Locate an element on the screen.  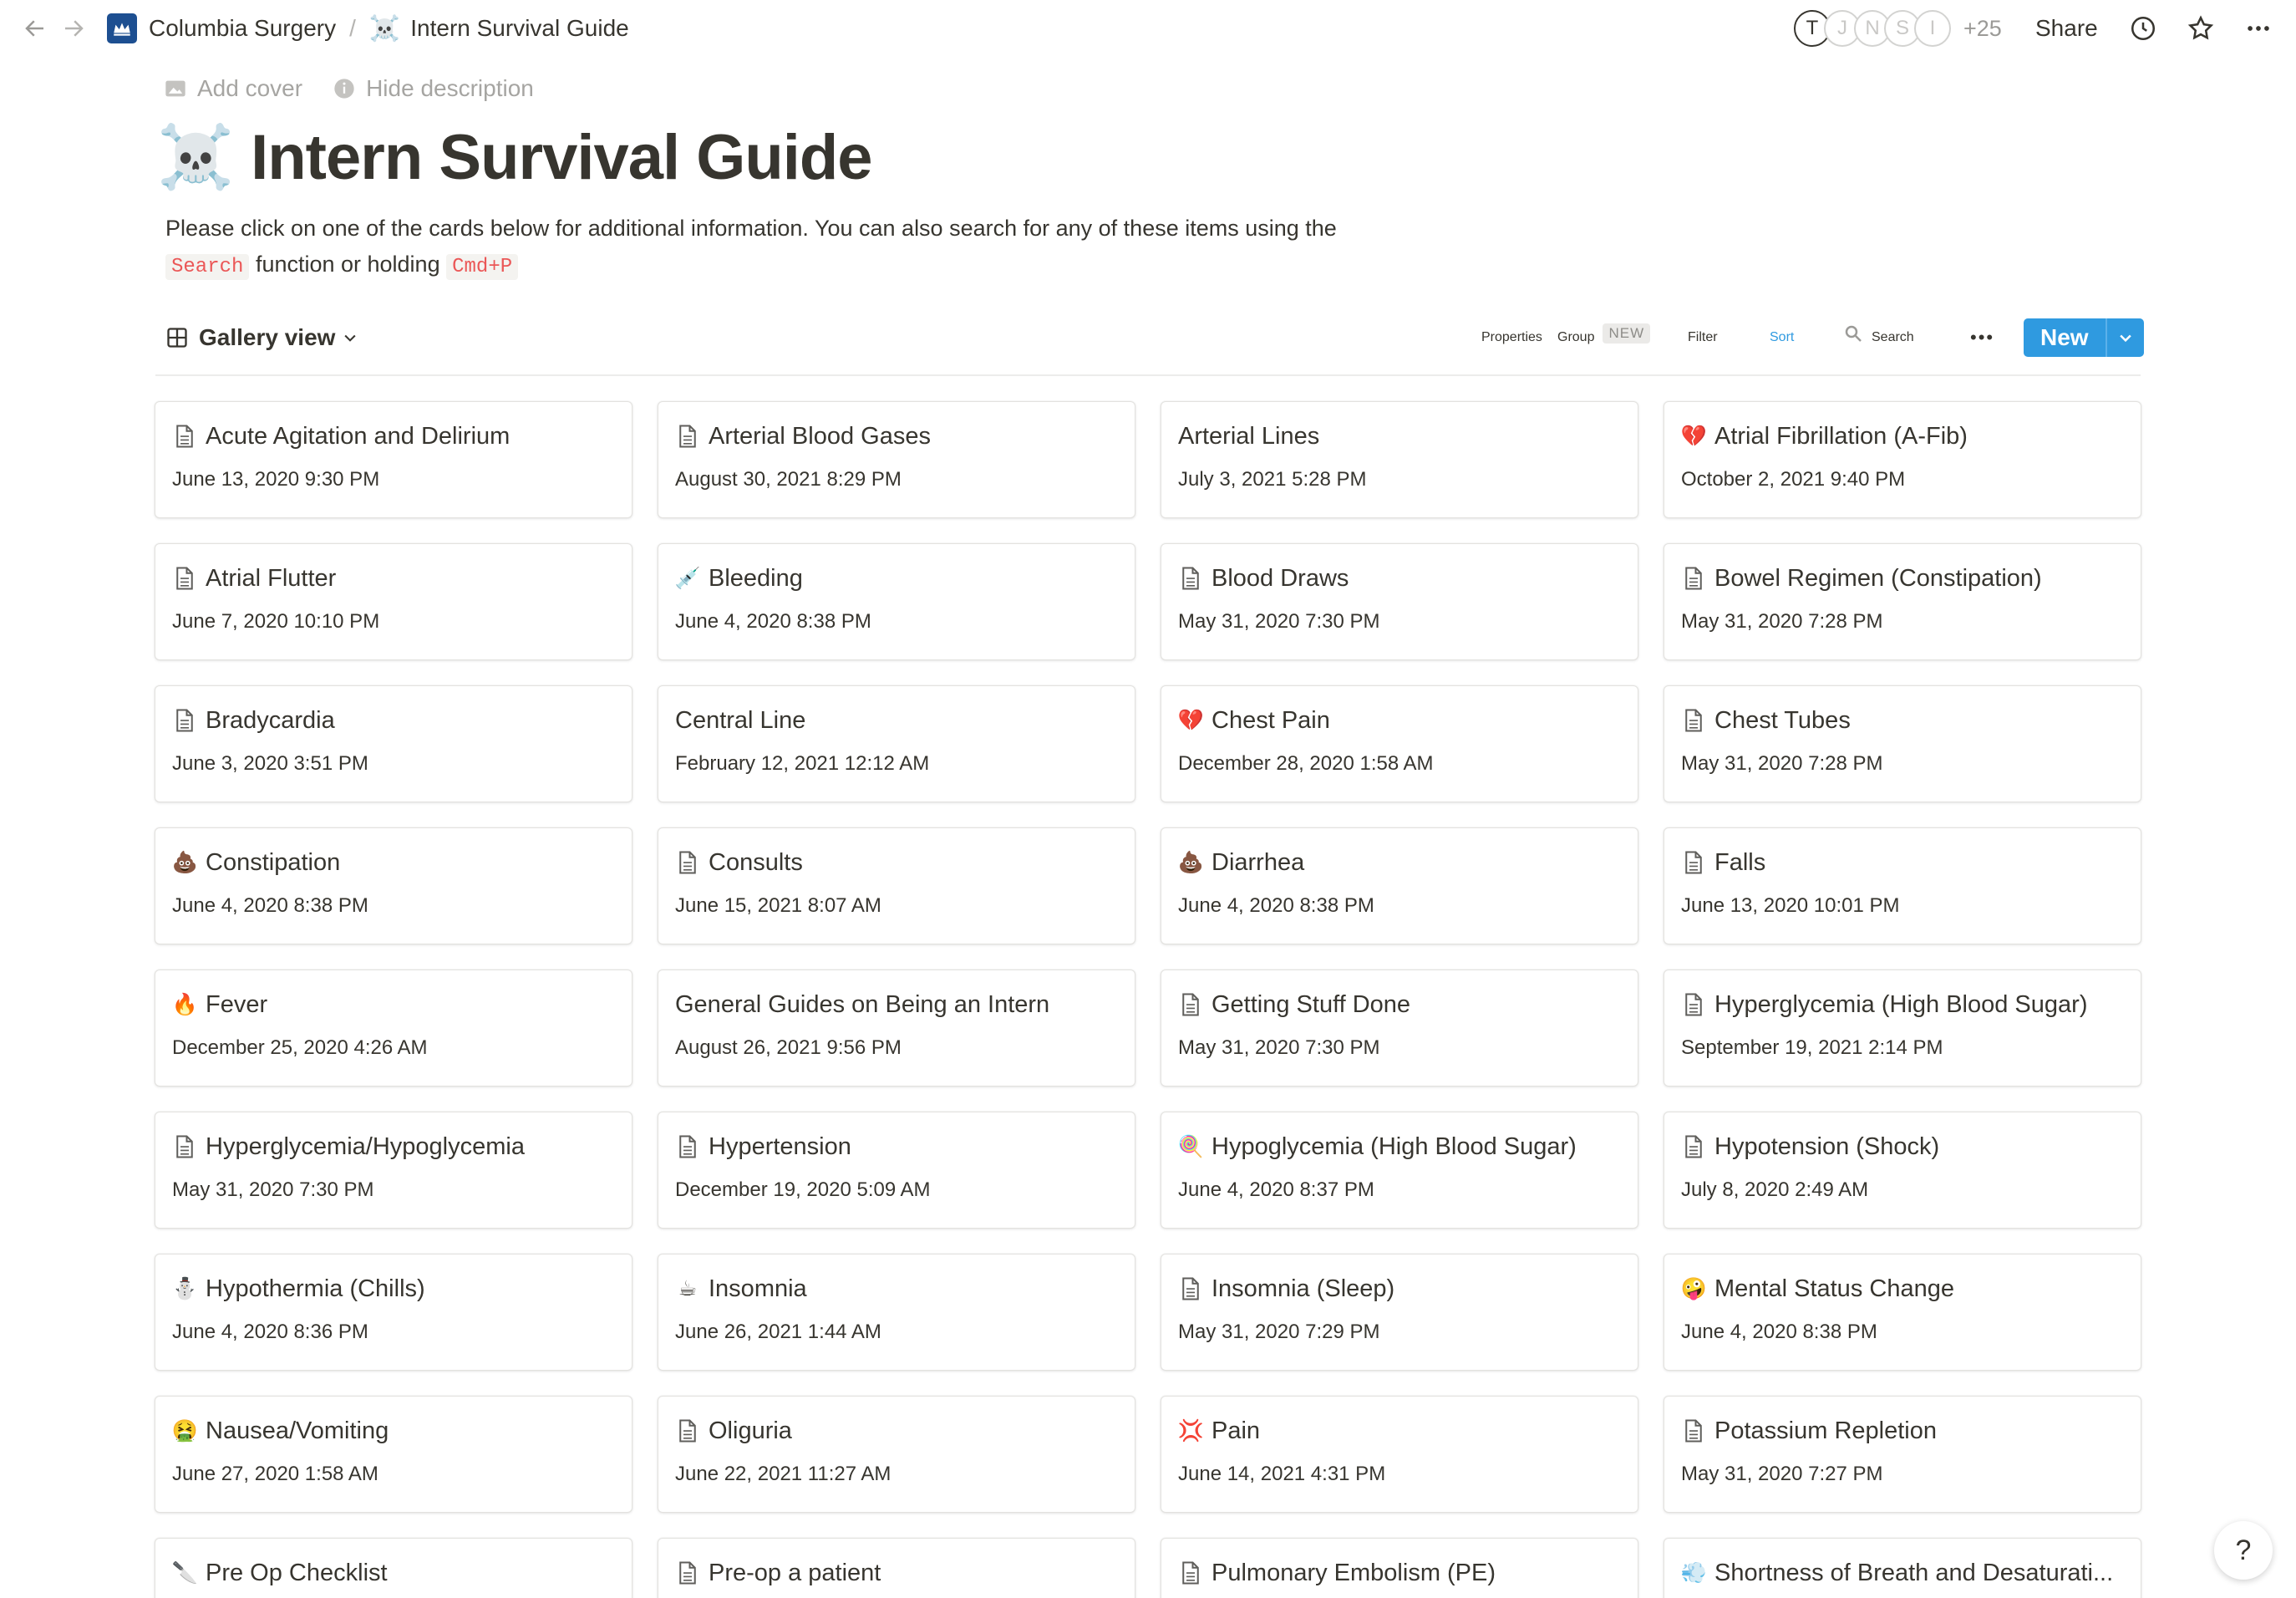
emoji-icon: ☕ is located at coordinates (688, 1288).